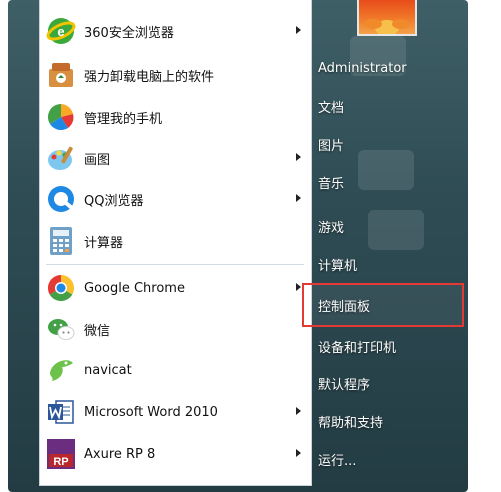 The height and width of the screenshot is (492, 501). I want to click on help-and-support-link: 帮助和支持, so click(383, 421).